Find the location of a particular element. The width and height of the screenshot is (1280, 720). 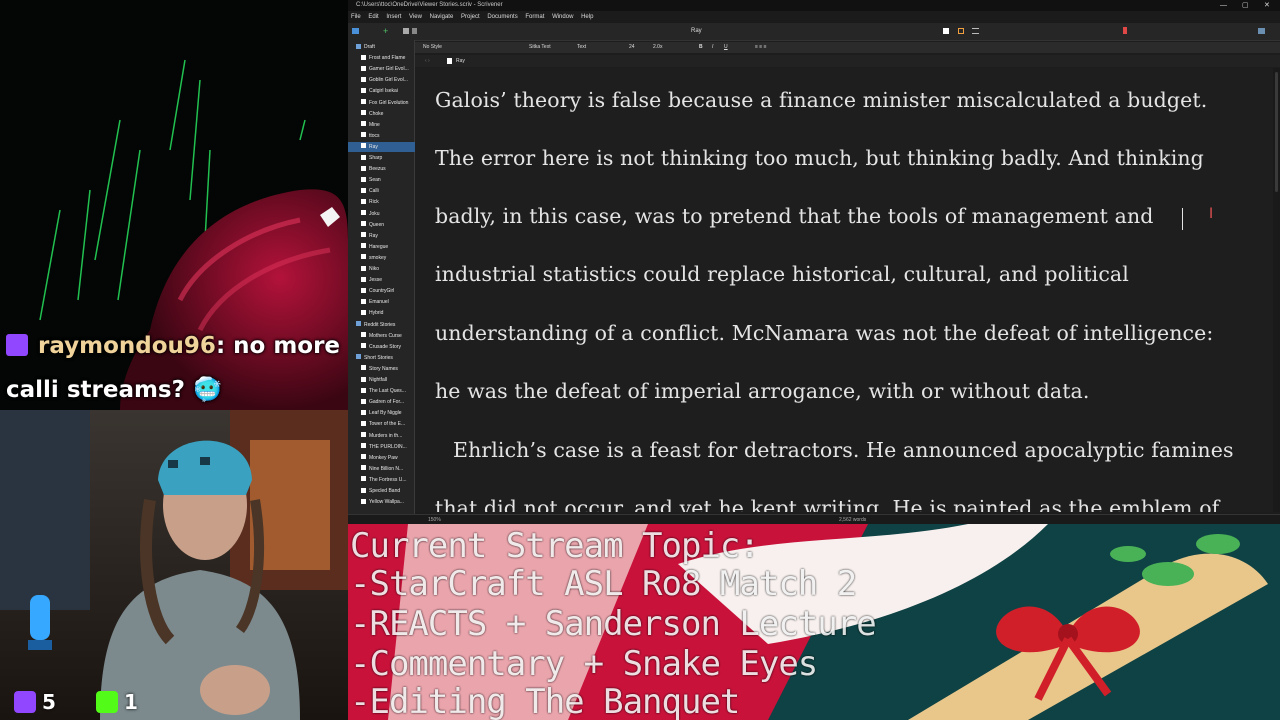

kick-viewer-count: 1 is located at coordinates (117, 702).